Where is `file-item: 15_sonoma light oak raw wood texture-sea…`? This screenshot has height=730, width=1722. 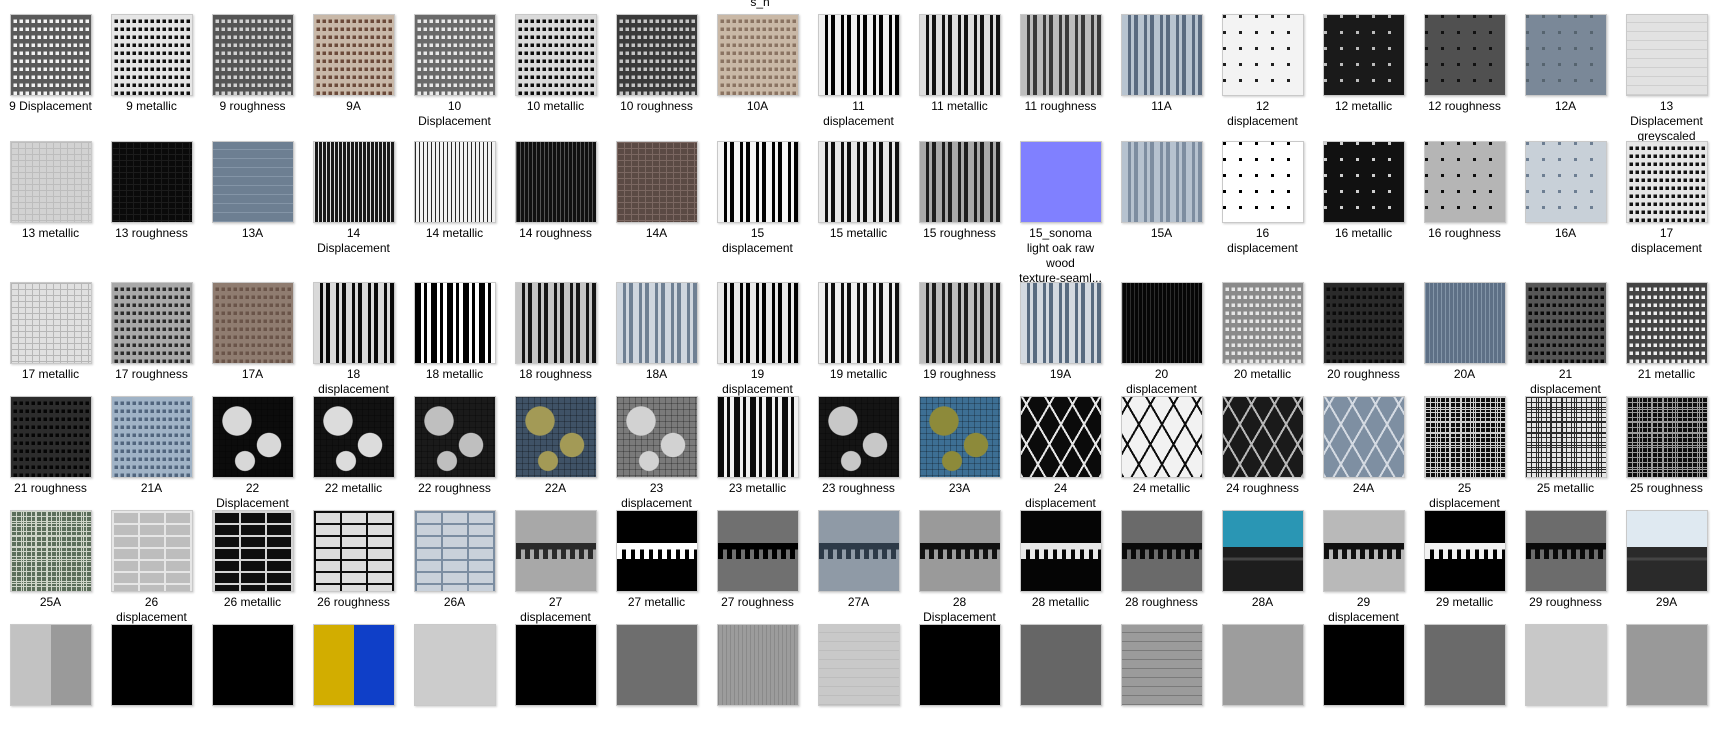 file-item: 15_sonoma light oak raw wood texture-sea… is located at coordinates (1060, 213).